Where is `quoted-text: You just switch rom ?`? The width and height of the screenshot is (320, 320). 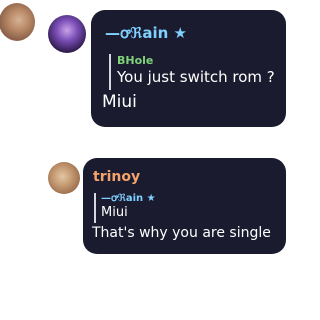
quoted-text: You just switch rom ? is located at coordinates (196, 77).